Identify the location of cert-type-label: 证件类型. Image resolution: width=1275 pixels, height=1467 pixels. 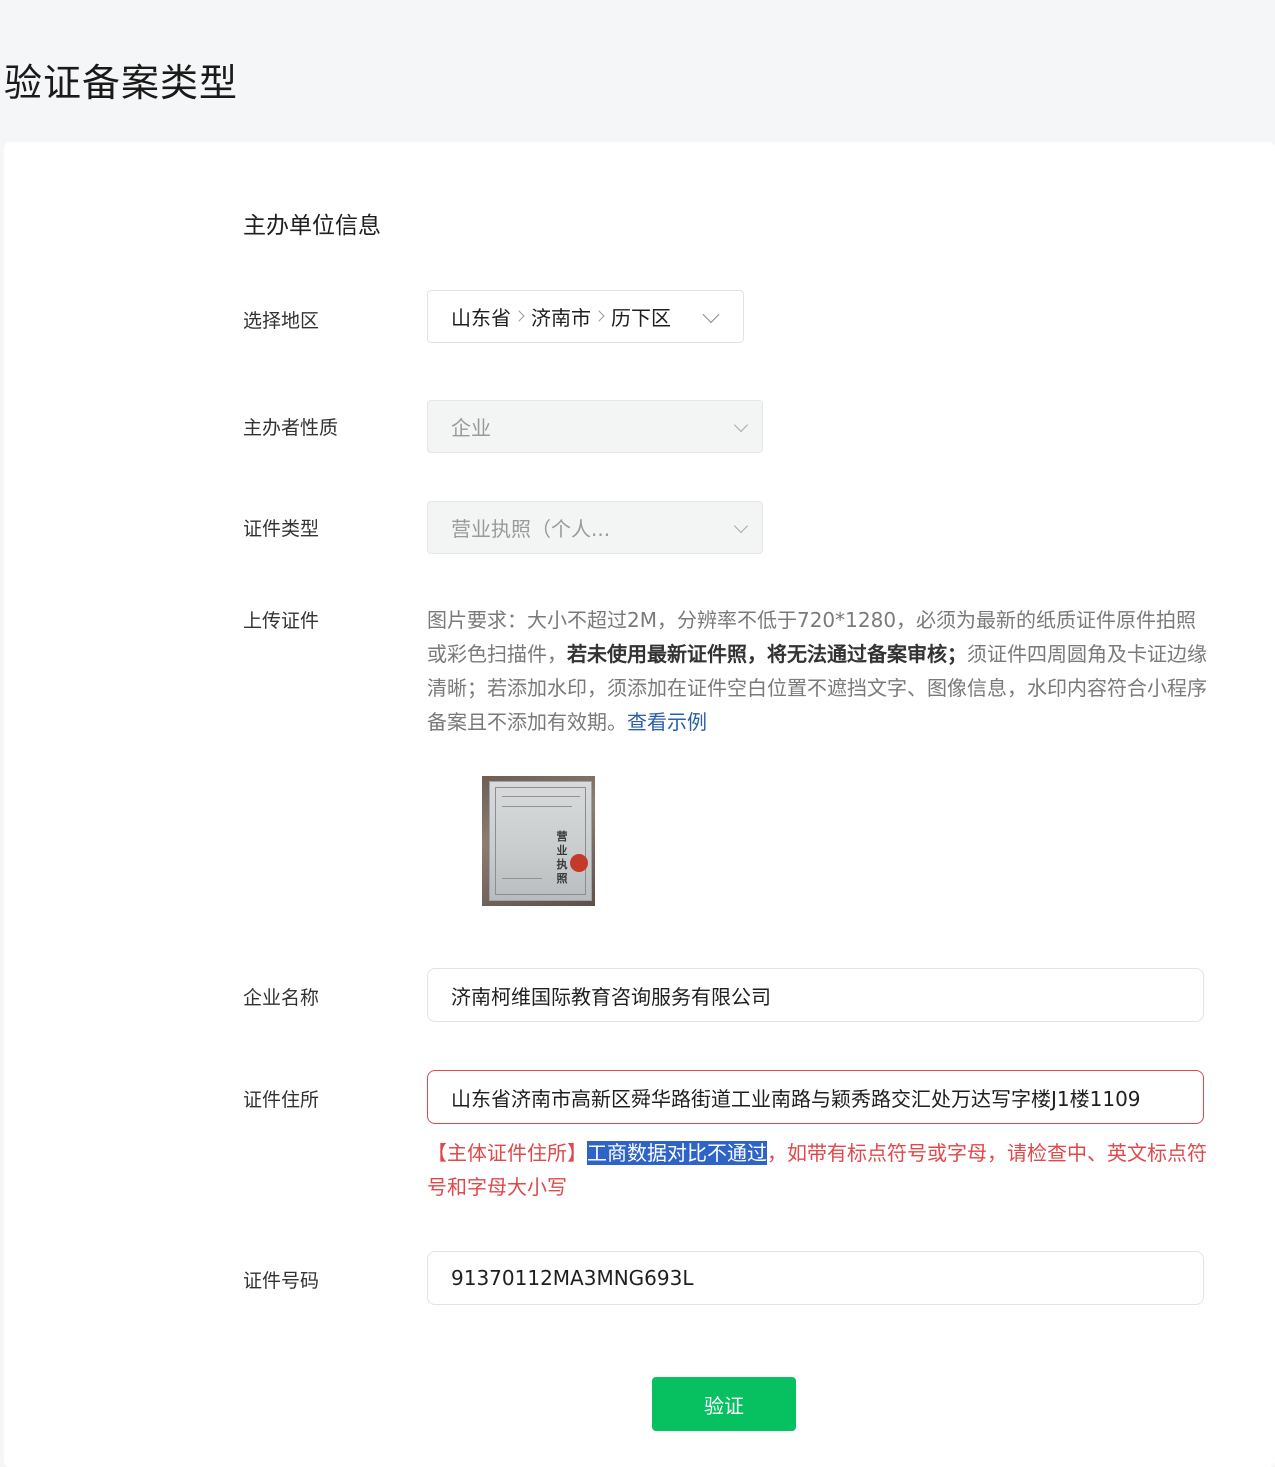
(281, 529).